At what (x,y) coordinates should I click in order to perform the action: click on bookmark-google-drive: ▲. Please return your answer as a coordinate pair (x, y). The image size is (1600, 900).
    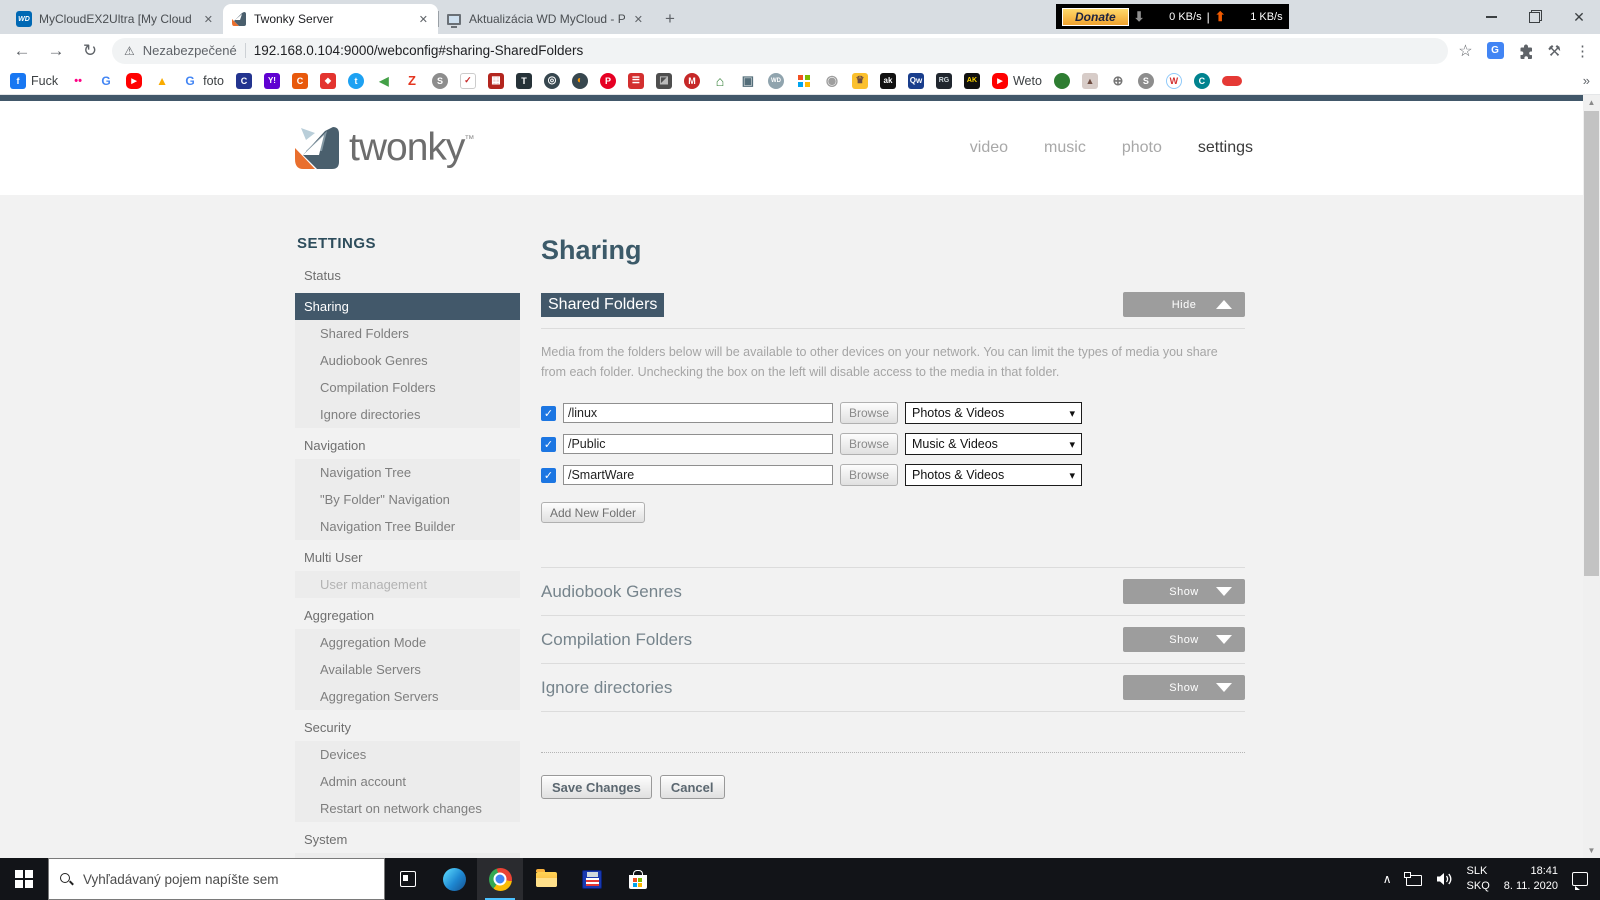
    Looking at the image, I should click on (162, 81).